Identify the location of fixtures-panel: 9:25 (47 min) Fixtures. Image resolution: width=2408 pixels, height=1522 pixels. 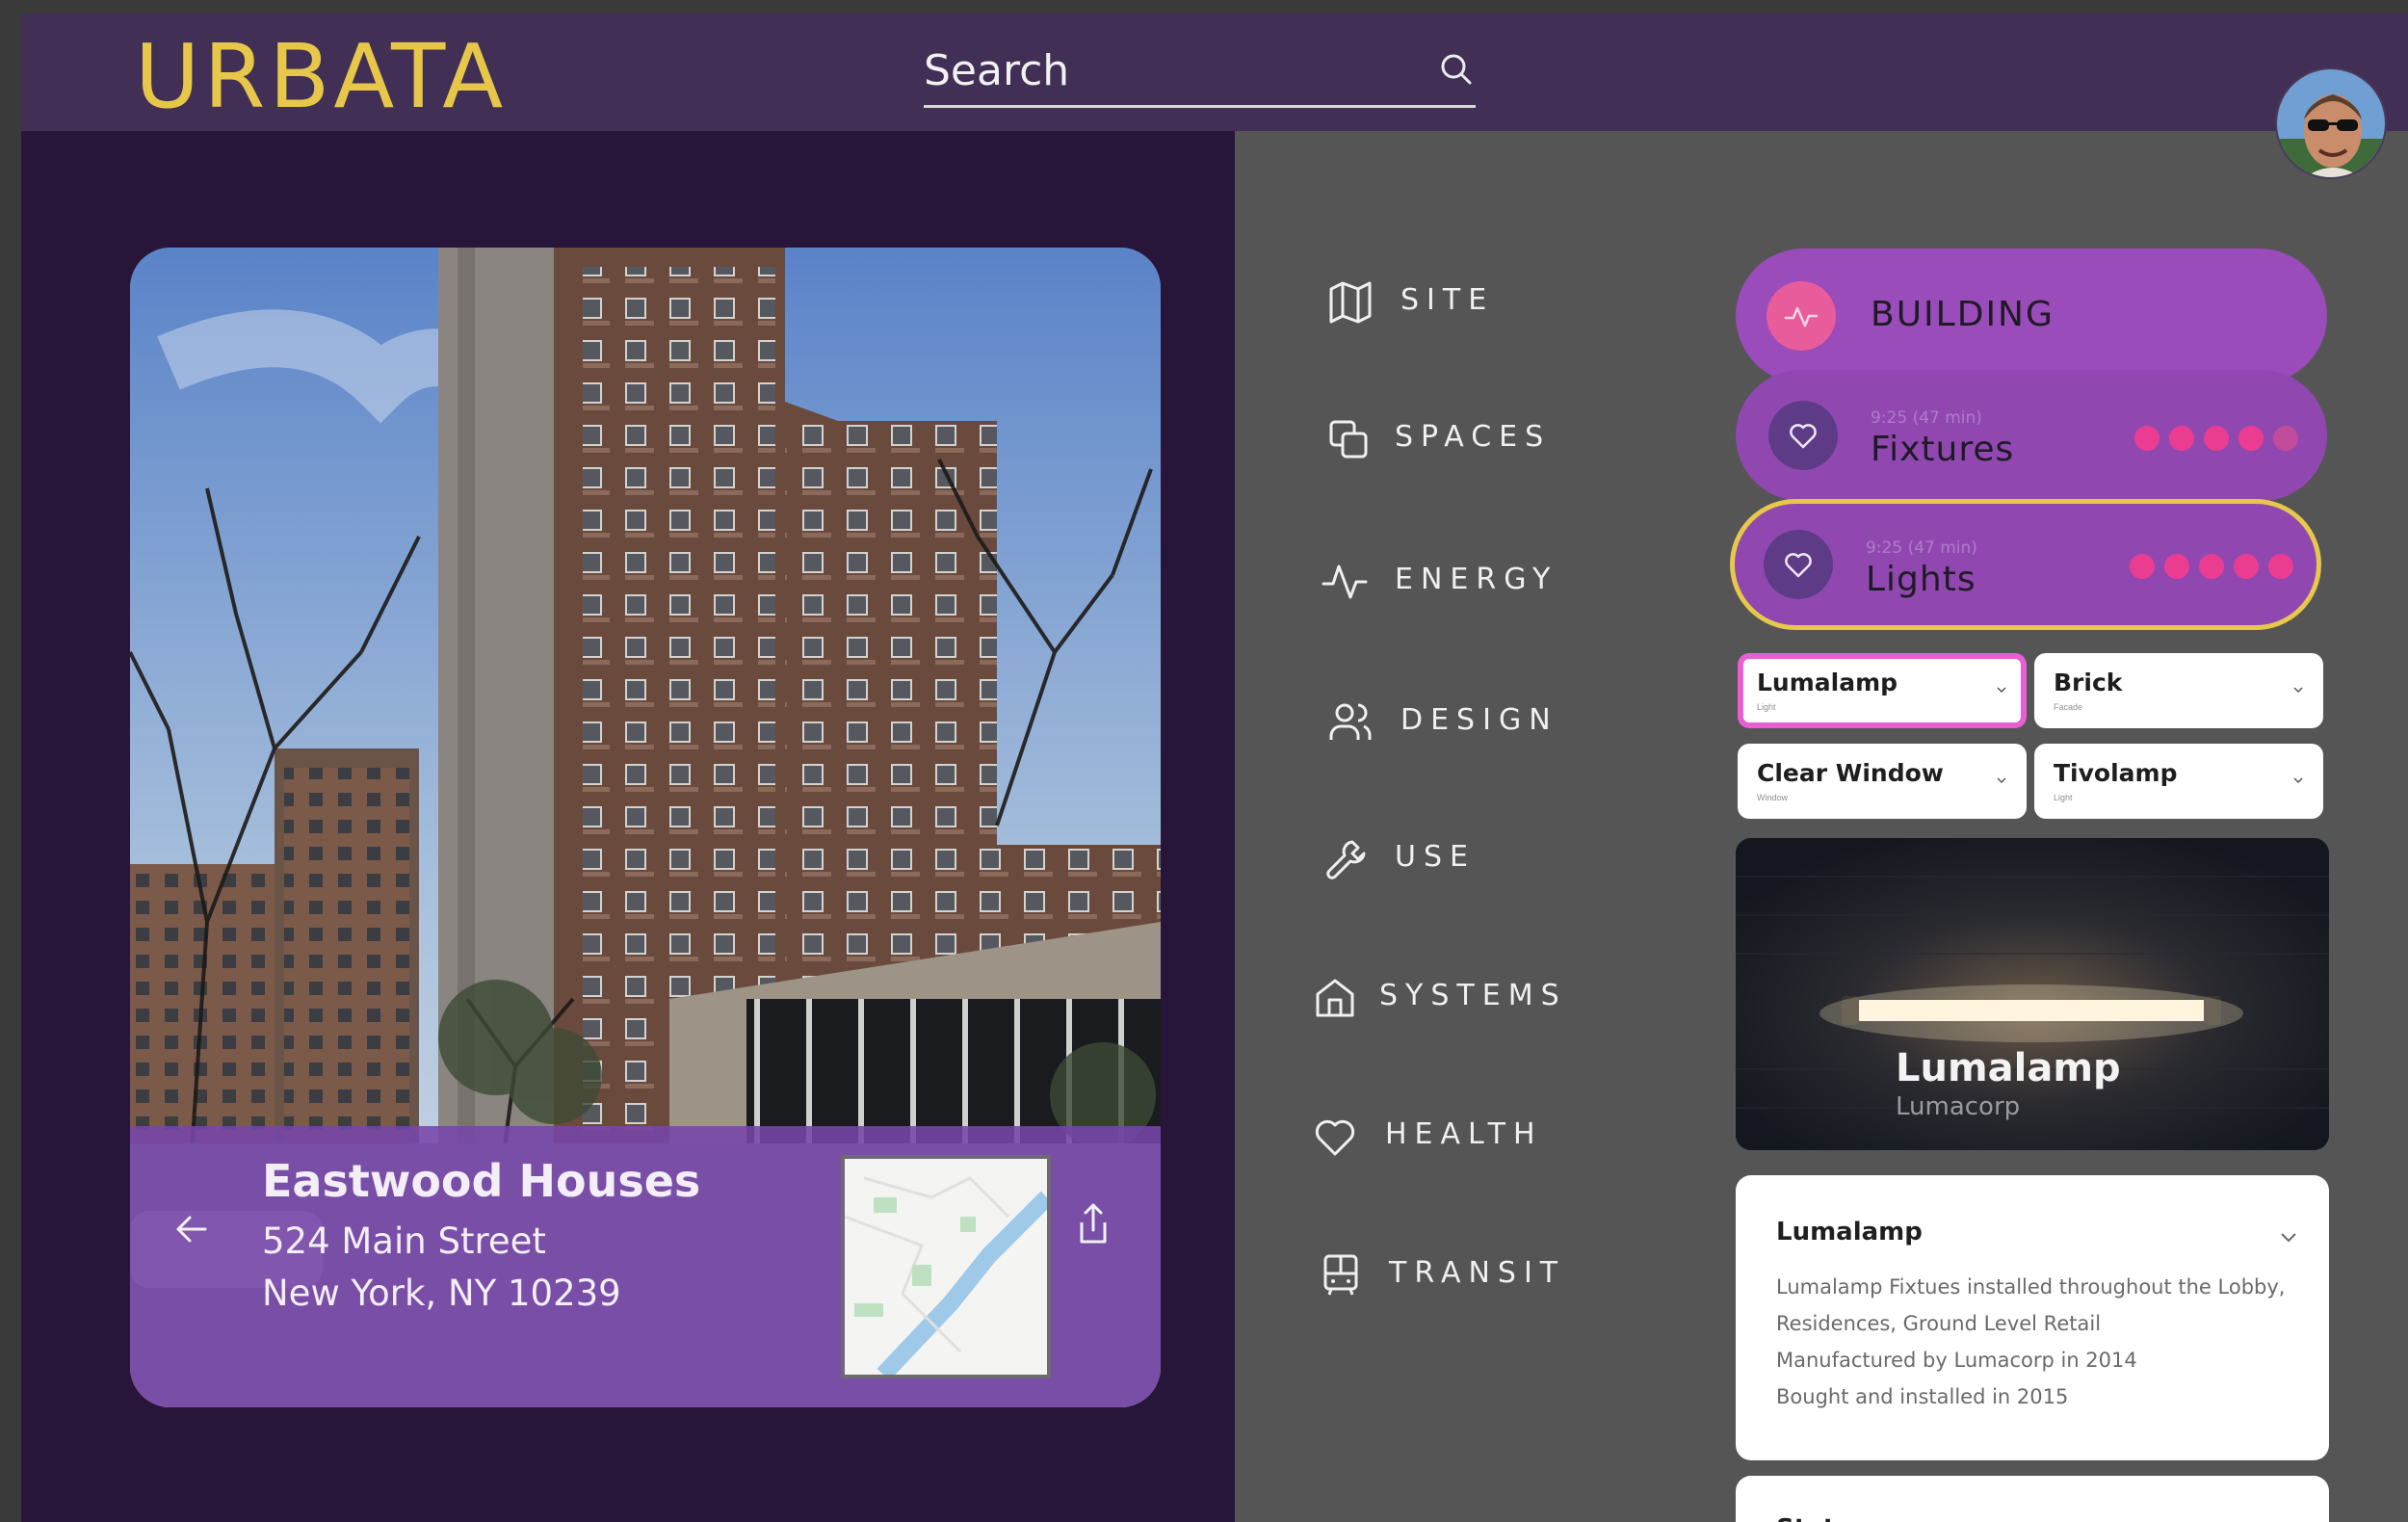
(2031, 435).